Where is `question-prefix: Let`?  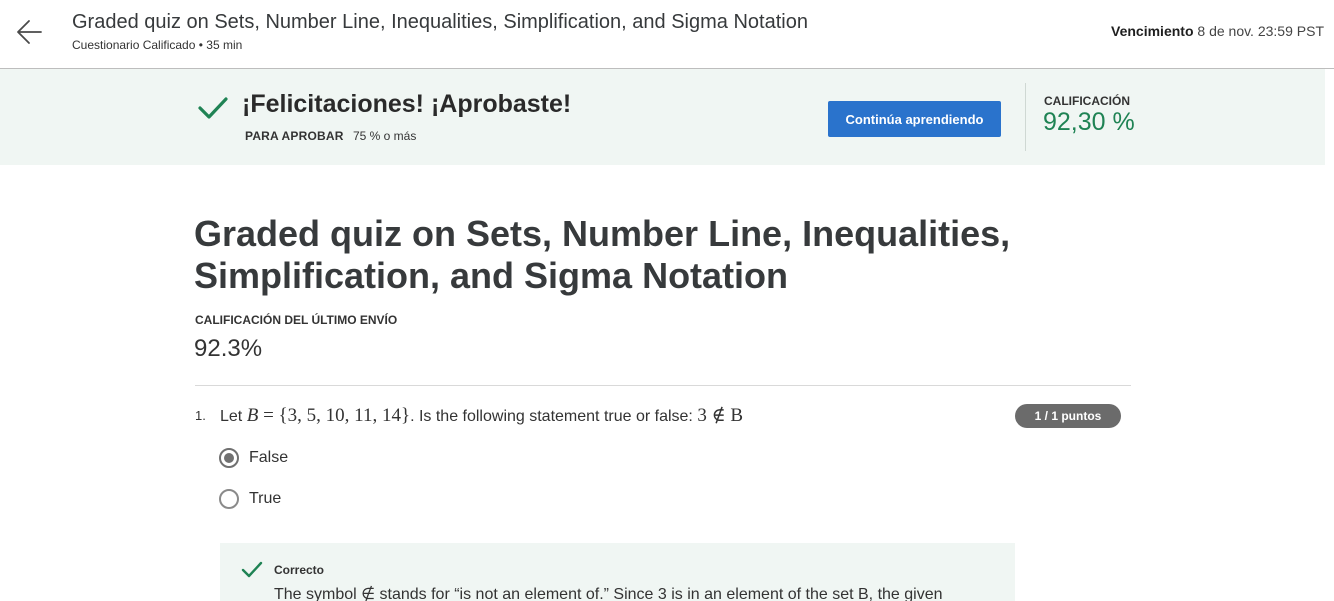 question-prefix: Let is located at coordinates (231, 416).